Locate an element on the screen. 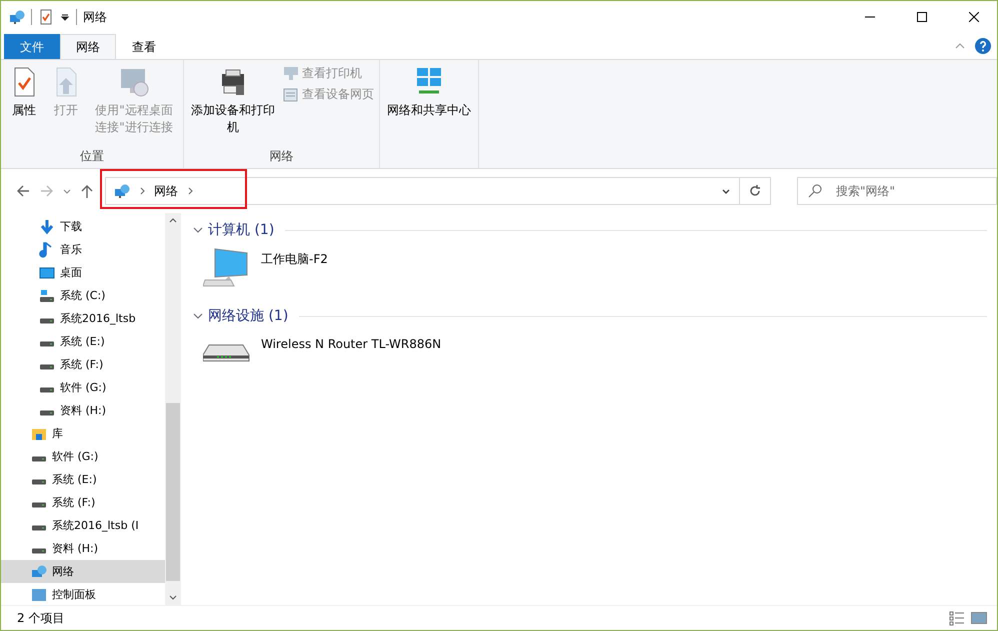 The height and width of the screenshot is (631, 998). ribbon-button: 添加设备和打印机 is located at coordinates (233, 106).